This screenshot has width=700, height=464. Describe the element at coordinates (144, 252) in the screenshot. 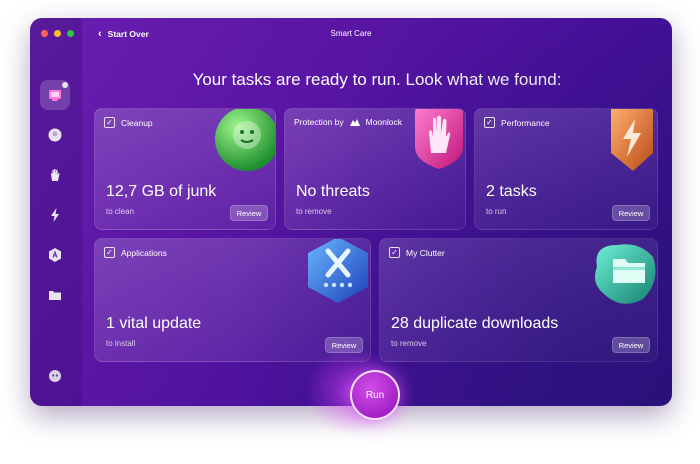

I see `applications-label: Applications` at that location.